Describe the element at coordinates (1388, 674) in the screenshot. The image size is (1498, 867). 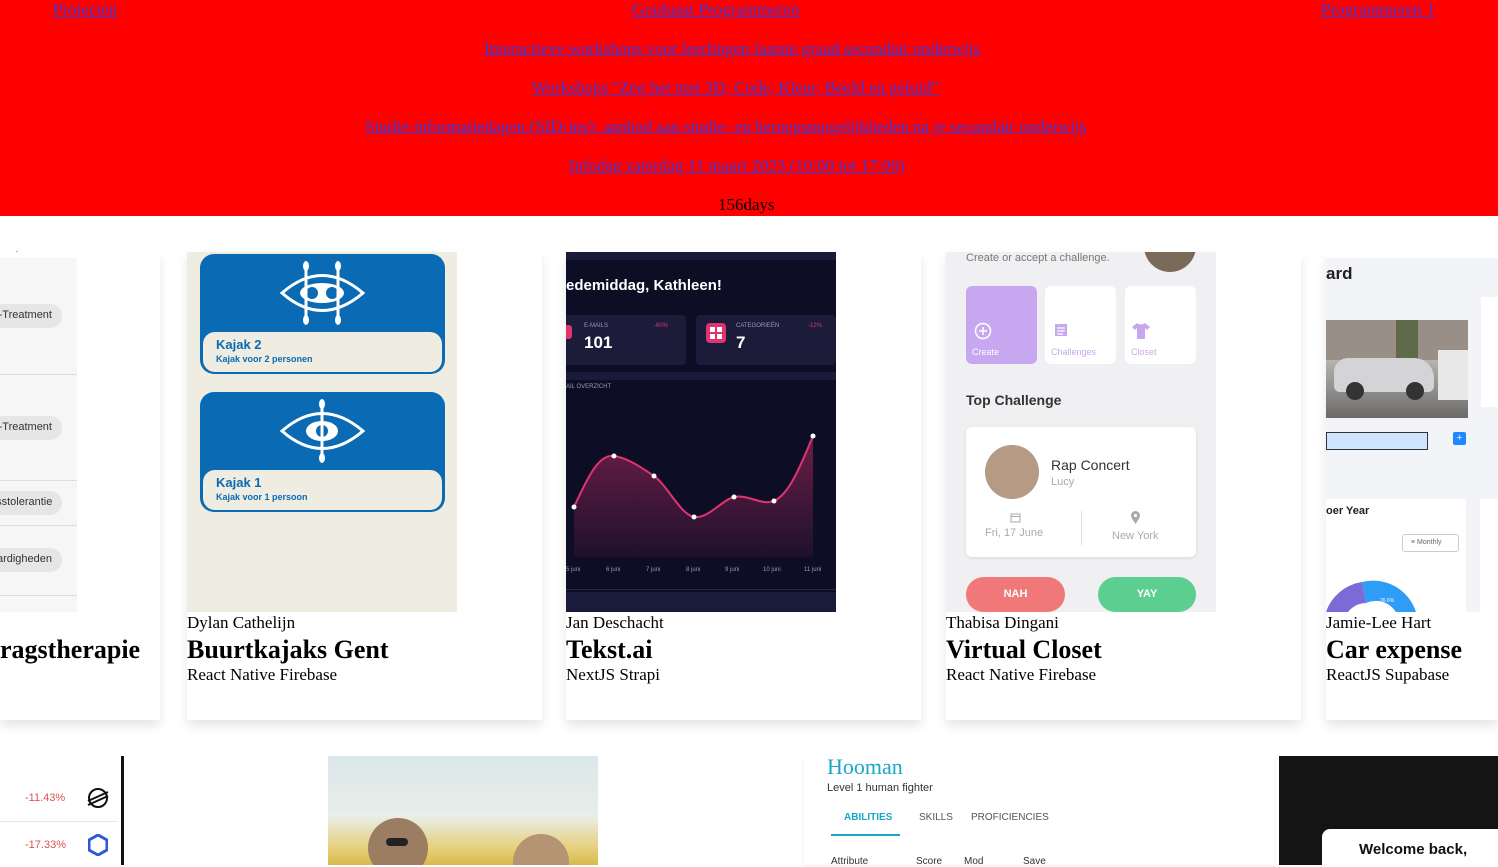
I see `project-tech-stack: ReactJS Supabase` at that location.